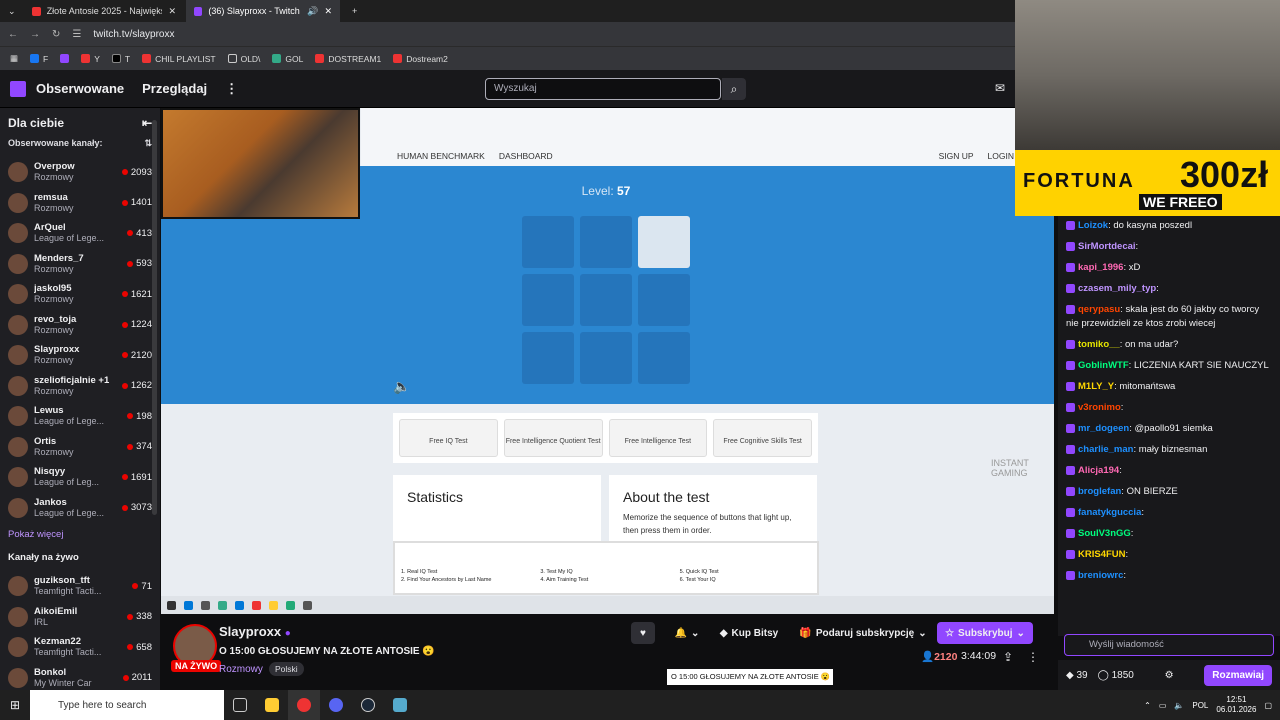 Image resolution: width=1280 pixels, height=720 pixels. Describe the element at coordinates (80, 447) in the screenshot. I see `sidebar-channel: Ortis Rozmowy 374` at that location.